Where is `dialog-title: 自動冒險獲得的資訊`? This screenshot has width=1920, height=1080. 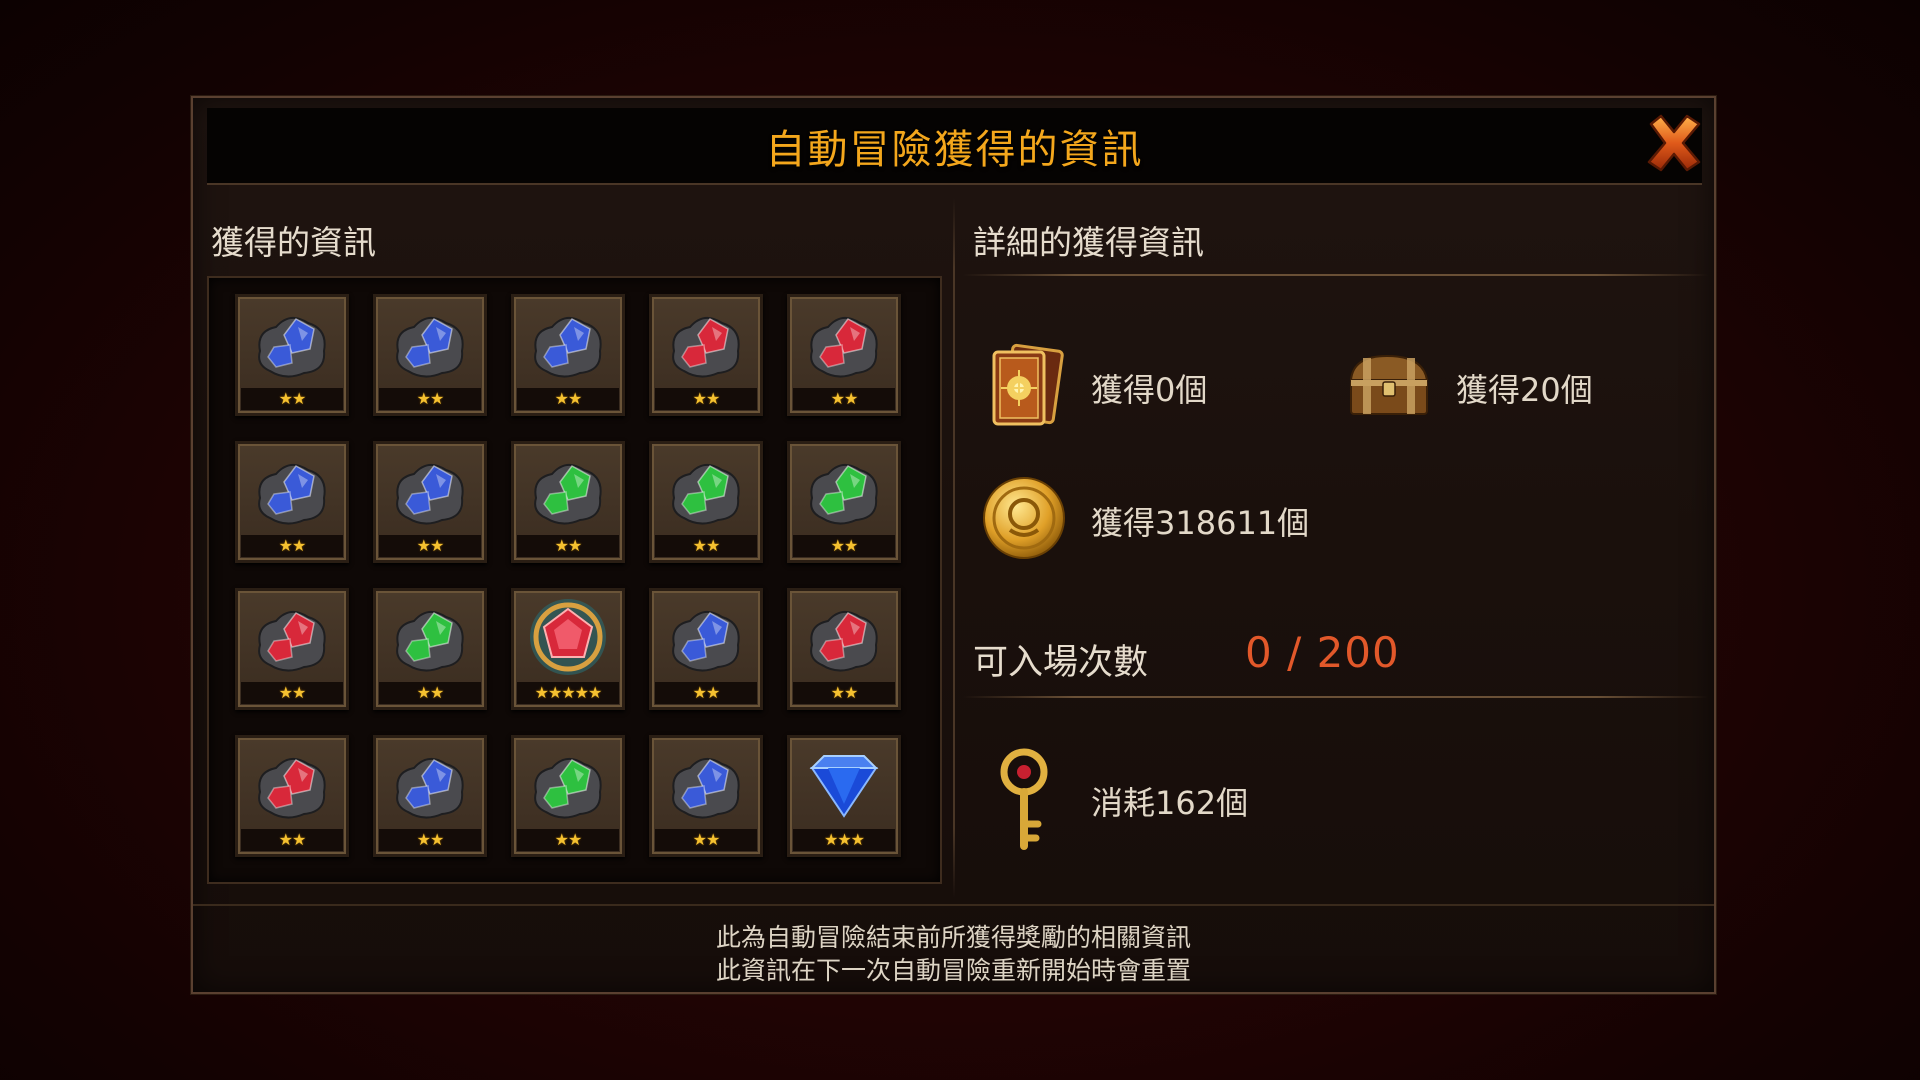
dialog-title: 自動冒險獲得的資訊 is located at coordinates (954, 149).